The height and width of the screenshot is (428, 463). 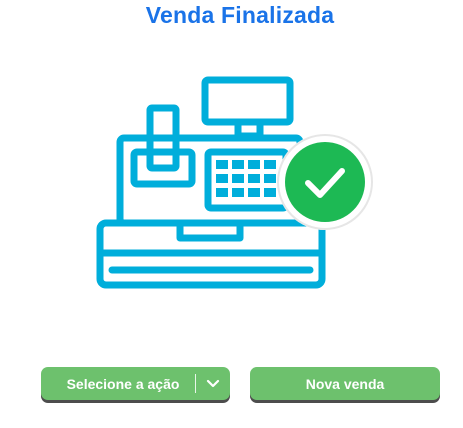 I want to click on chevron-down-icon, so click(x=213, y=383).